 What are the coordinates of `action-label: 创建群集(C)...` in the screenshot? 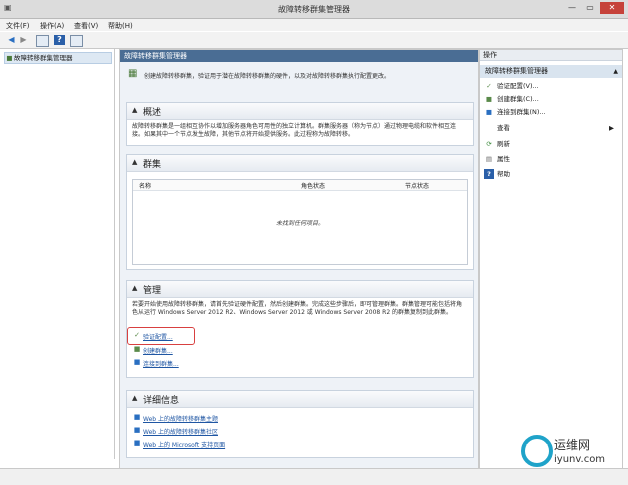 It's located at (518, 99).